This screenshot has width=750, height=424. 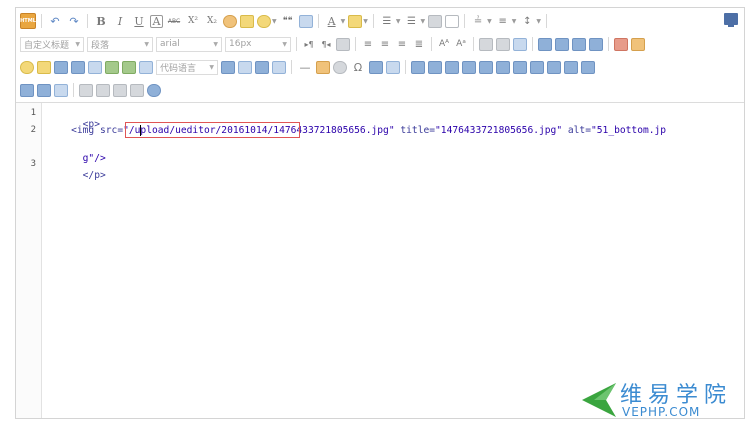 I want to click on paragraph-select: 段落 ▼, so click(x=120, y=44).